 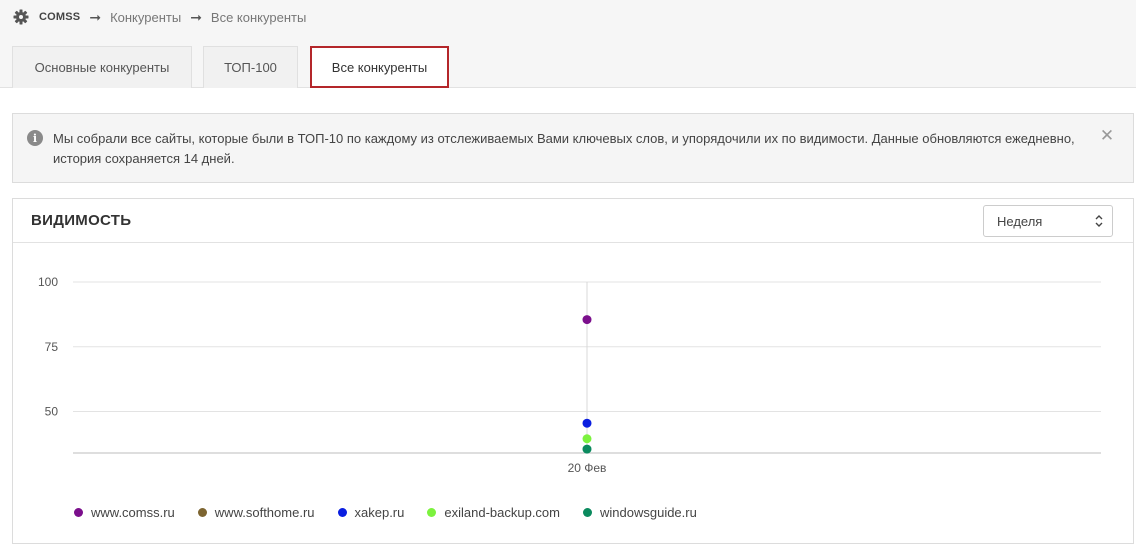 I want to click on tab-all-competitors: Все конкуренты, so click(x=379, y=67).